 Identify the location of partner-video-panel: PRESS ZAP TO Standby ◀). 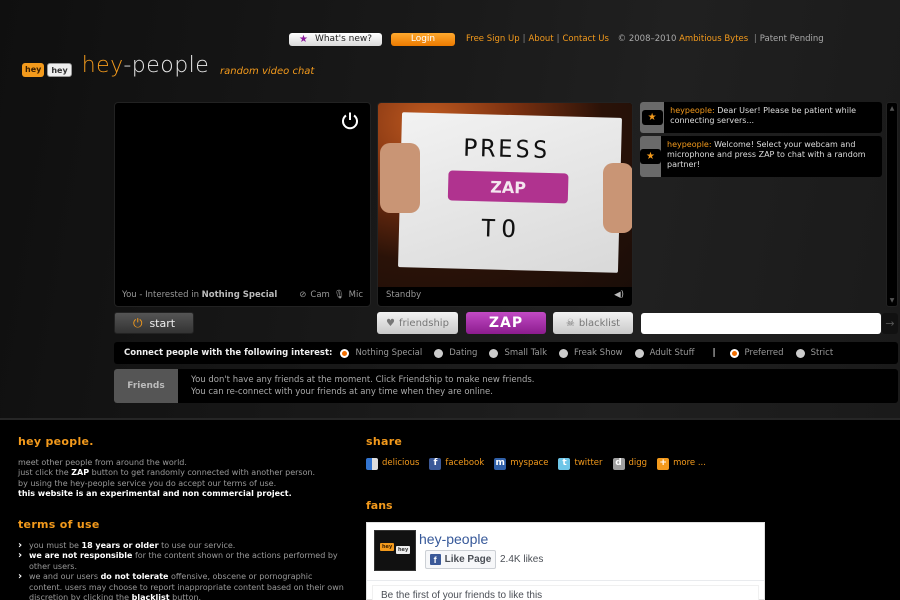
(505, 204).